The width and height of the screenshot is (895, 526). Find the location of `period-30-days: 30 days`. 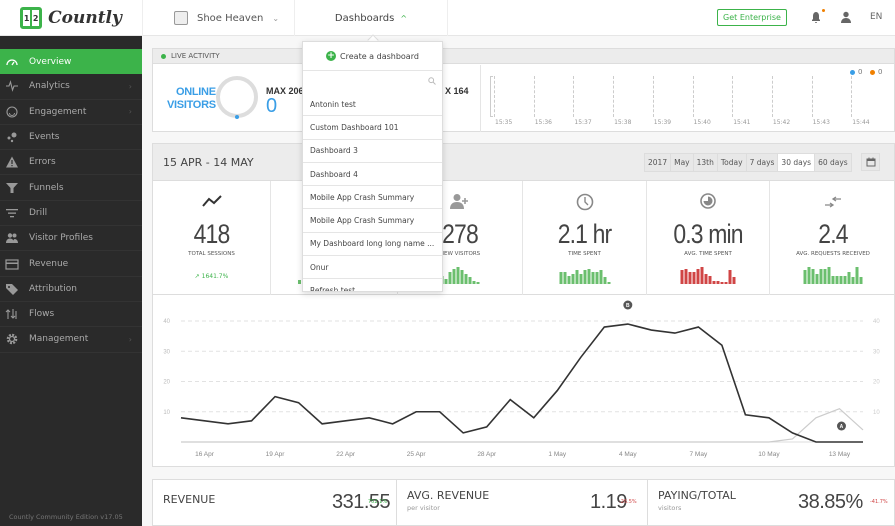

period-30-days: 30 days is located at coordinates (797, 162).